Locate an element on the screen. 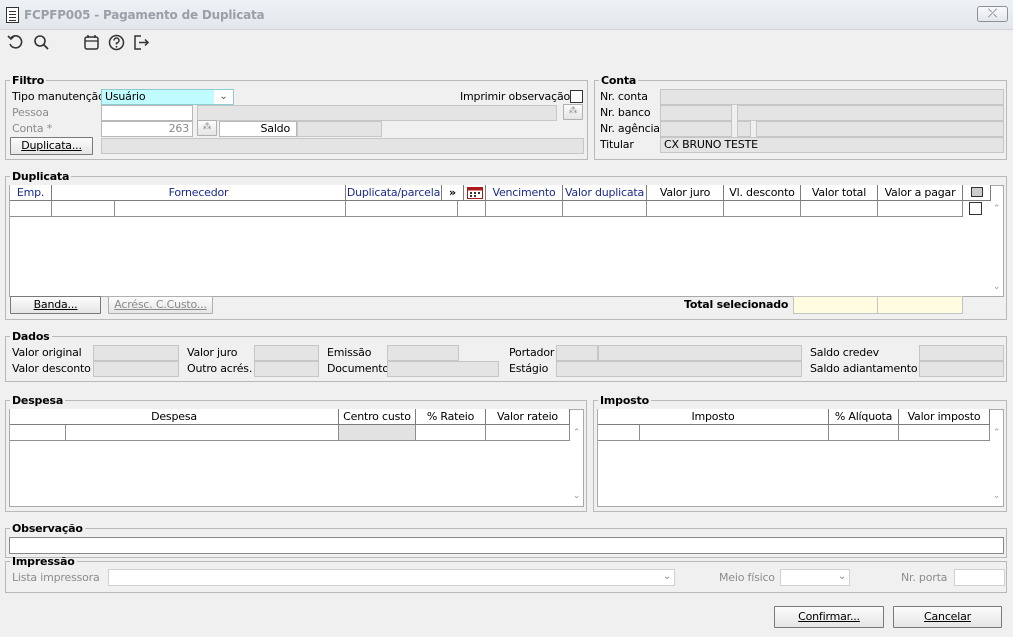 Image resolution: width=1013 pixels, height=637 pixels. window-title: FCPFP005 - Pagamento de Duplicata is located at coordinates (144, 15).